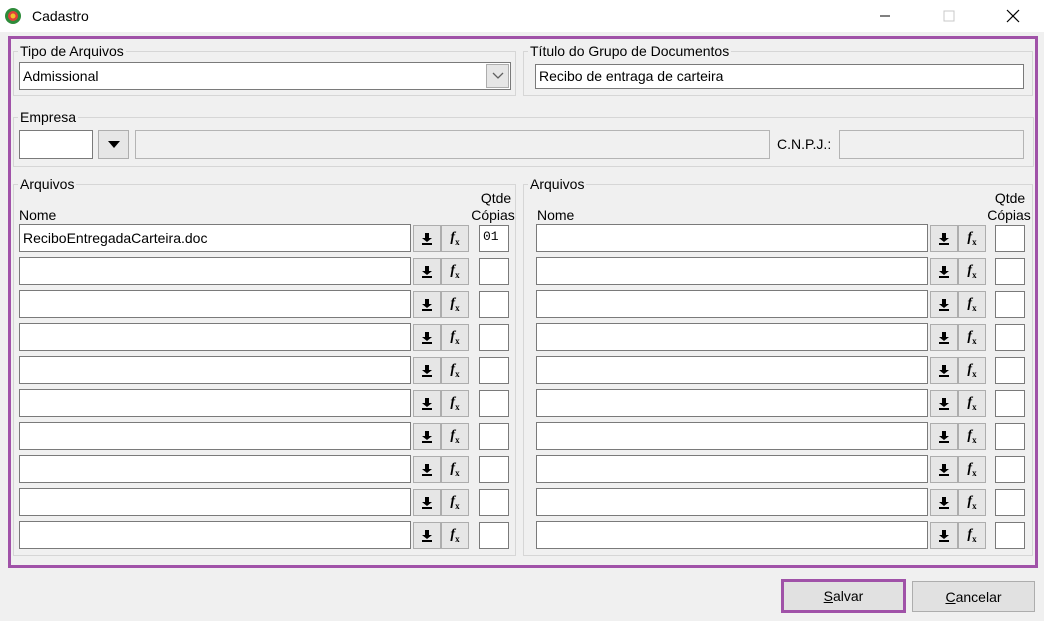 The width and height of the screenshot is (1044, 621). I want to click on maximize-icon, so click(949, 16).